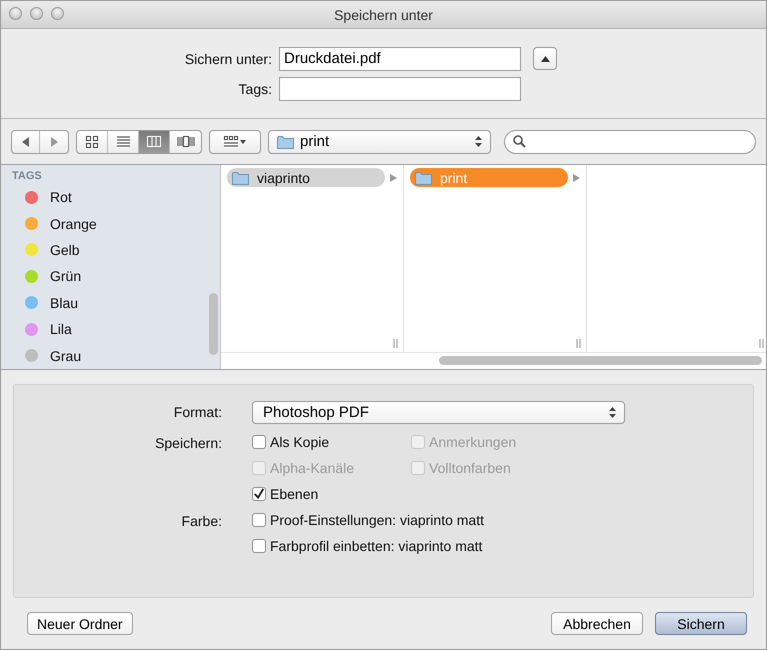 The width and height of the screenshot is (767, 650). What do you see at coordinates (400, 88) in the screenshot?
I see `tags-field` at bounding box center [400, 88].